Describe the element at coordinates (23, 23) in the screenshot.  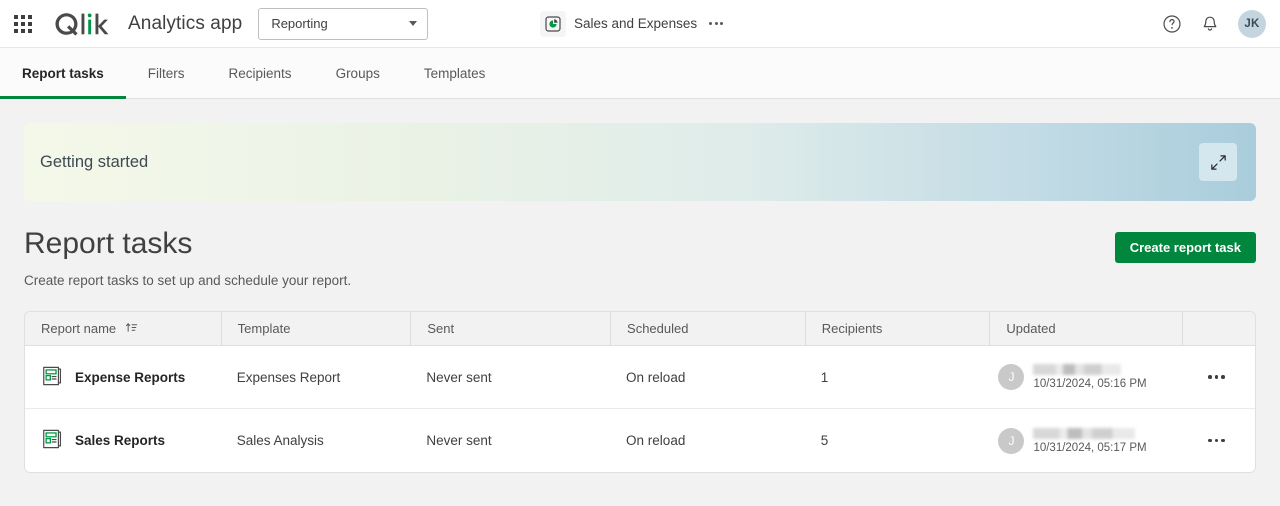
I see `apps-grid-icon` at that location.